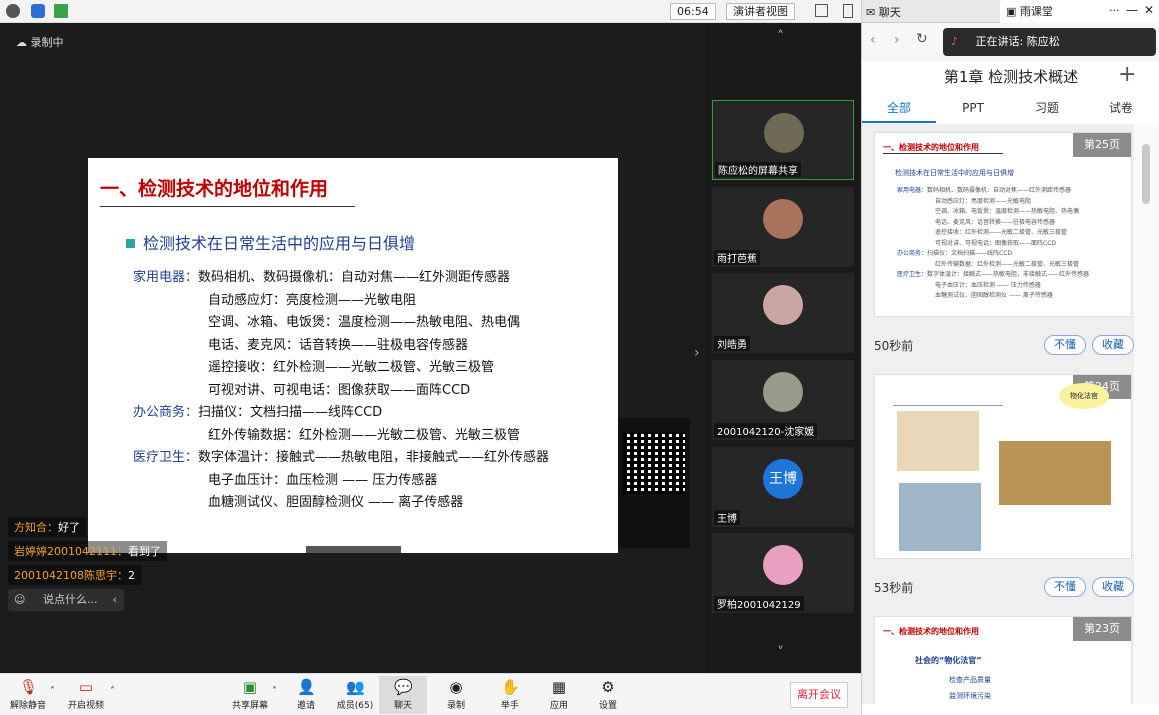  I want to click on chat-button: 💬 聊天, so click(403, 695).